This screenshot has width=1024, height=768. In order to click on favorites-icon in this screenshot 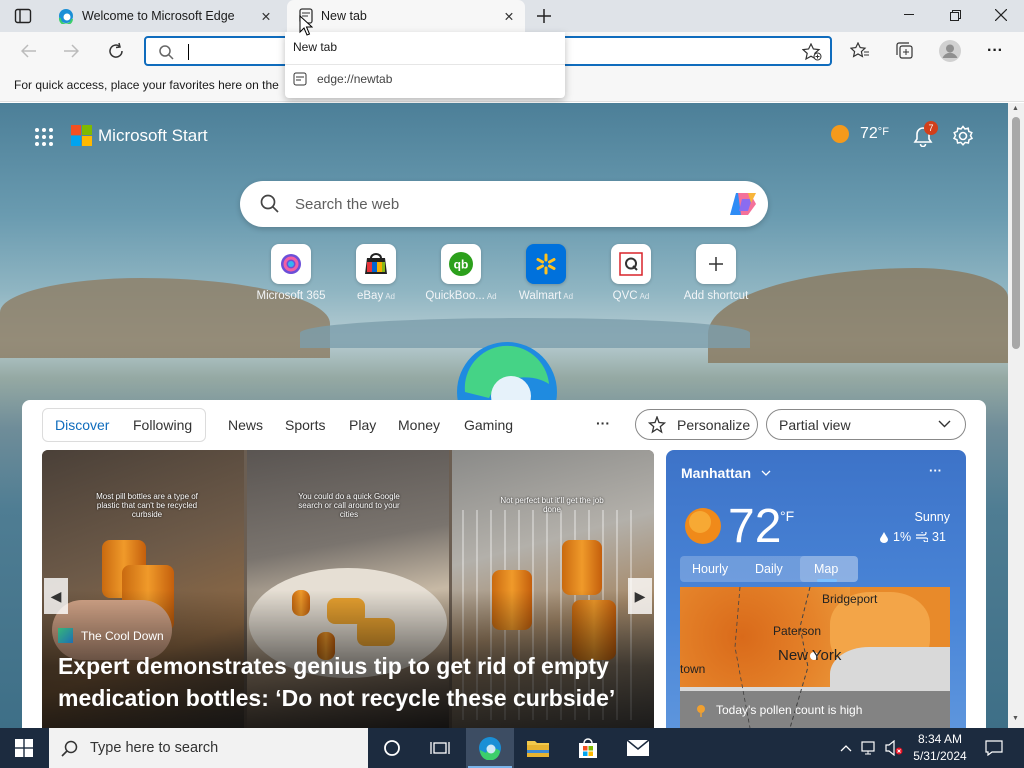, I will do `click(860, 51)`.